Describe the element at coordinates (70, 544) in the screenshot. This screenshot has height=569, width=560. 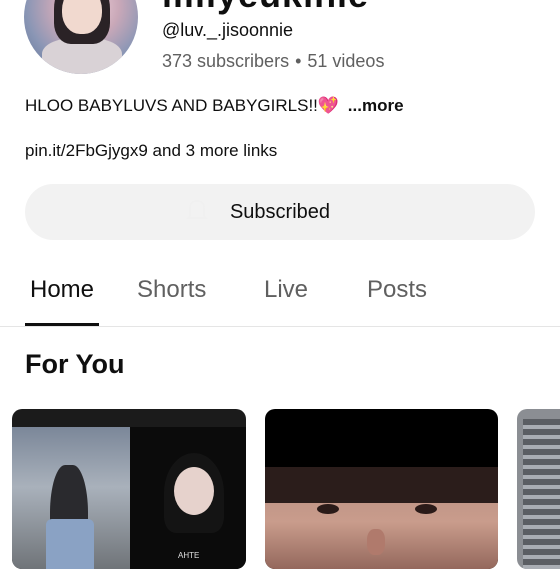
I see `thumbnail-1-jeans` at that location.